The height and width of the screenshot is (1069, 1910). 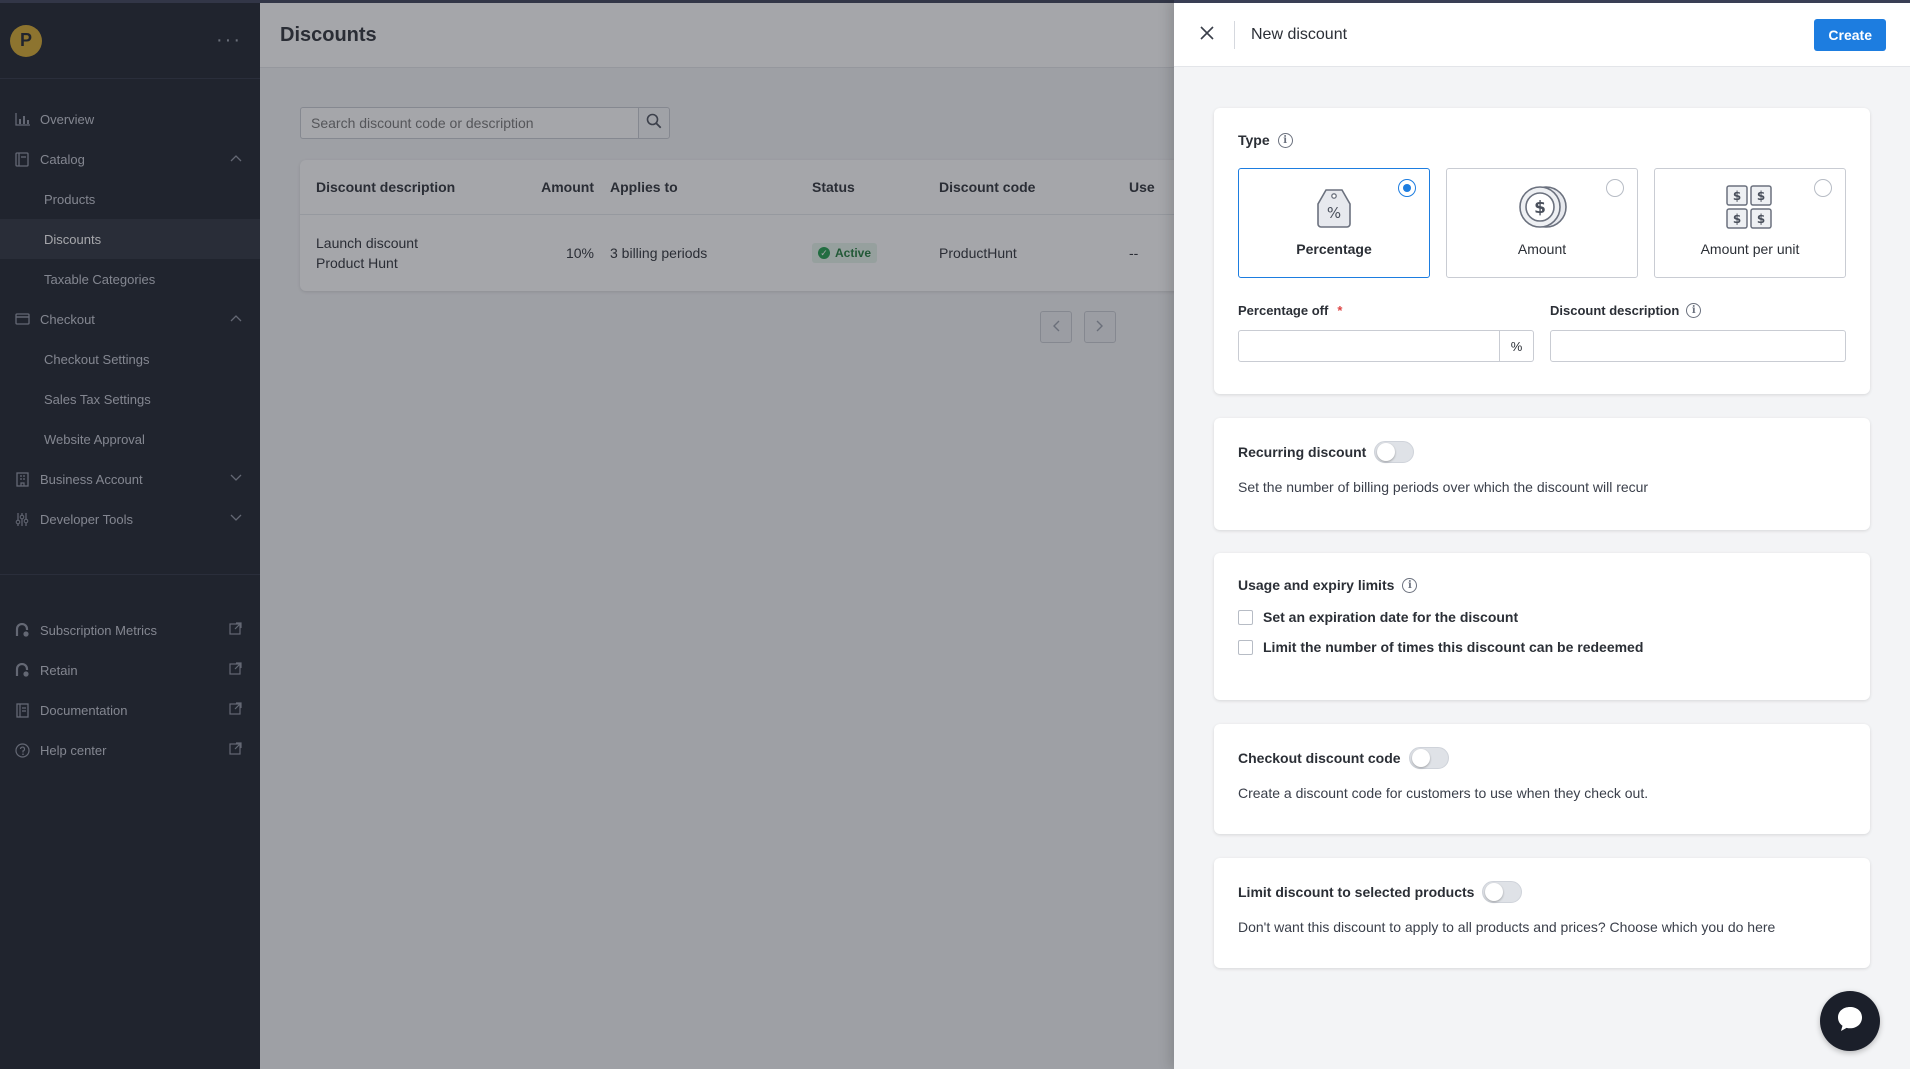 I want to click on close-icon, so click(x=1207, y=34).